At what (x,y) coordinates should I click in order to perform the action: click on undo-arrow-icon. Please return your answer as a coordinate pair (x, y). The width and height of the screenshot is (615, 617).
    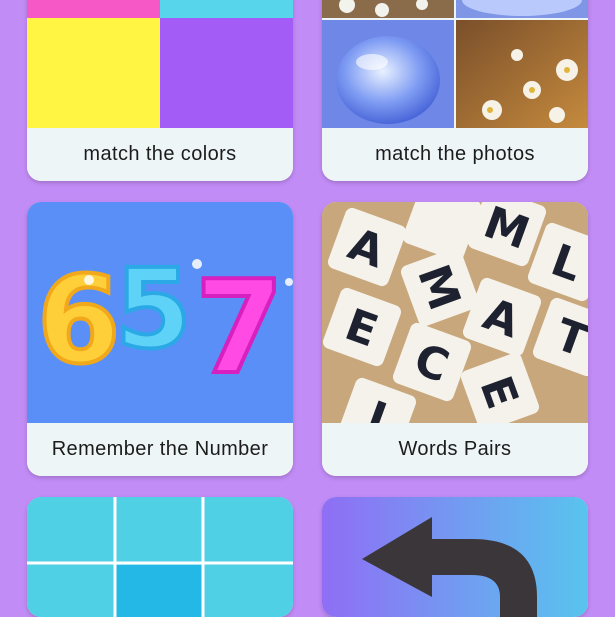
    Looking at the image, I should click on (455, 557).